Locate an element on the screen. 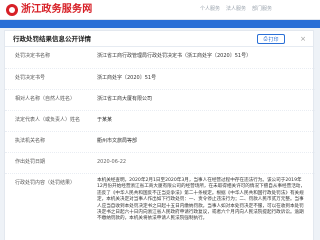 This screenshot has height=240, width=320. field-value: 2020-06-22 is located at coordinates (112, 162).